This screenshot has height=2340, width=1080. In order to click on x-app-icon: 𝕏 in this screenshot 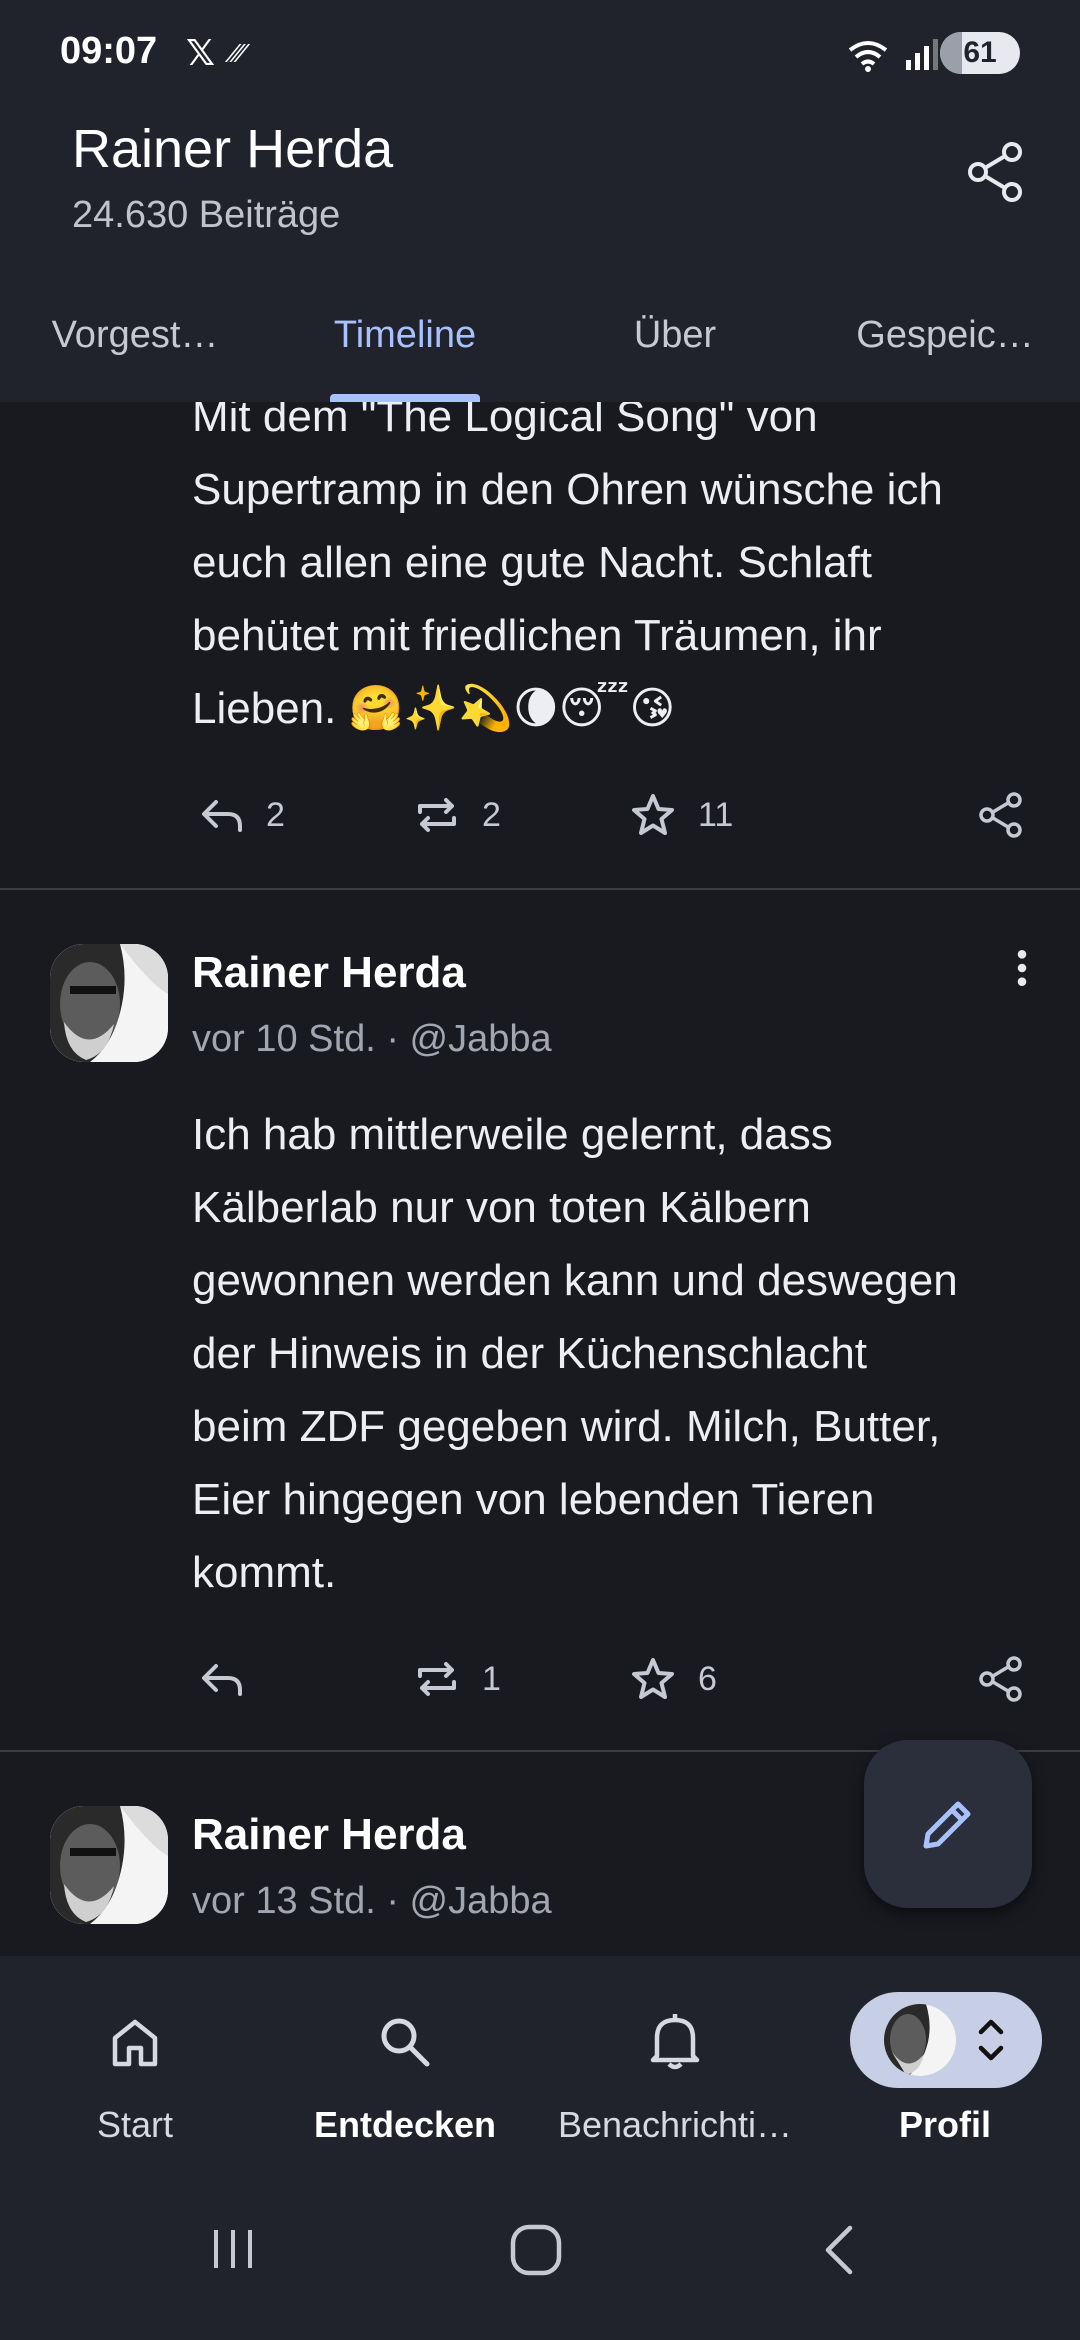, I will do `click(201, 52)`.